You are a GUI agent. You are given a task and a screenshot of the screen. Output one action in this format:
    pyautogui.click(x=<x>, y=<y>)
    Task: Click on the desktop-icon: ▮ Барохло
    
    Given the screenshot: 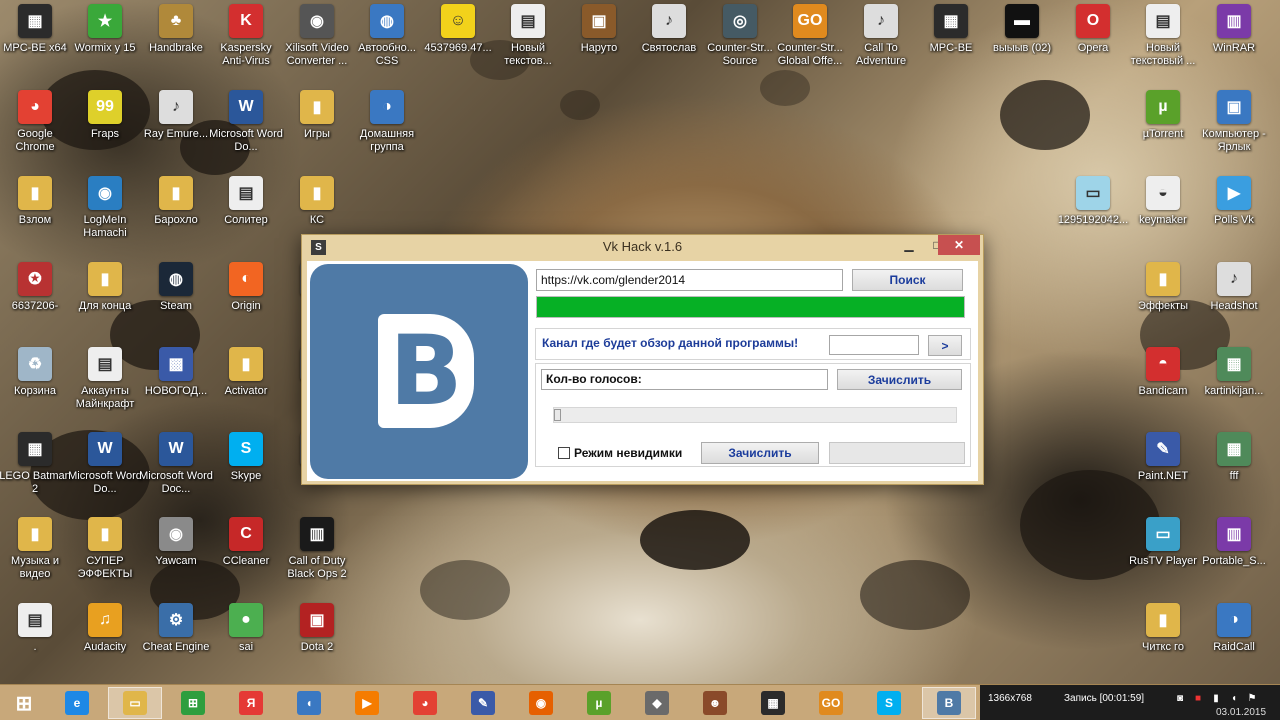 What is the action you would take?
    pyautogui.click(x=176, y=217)
    